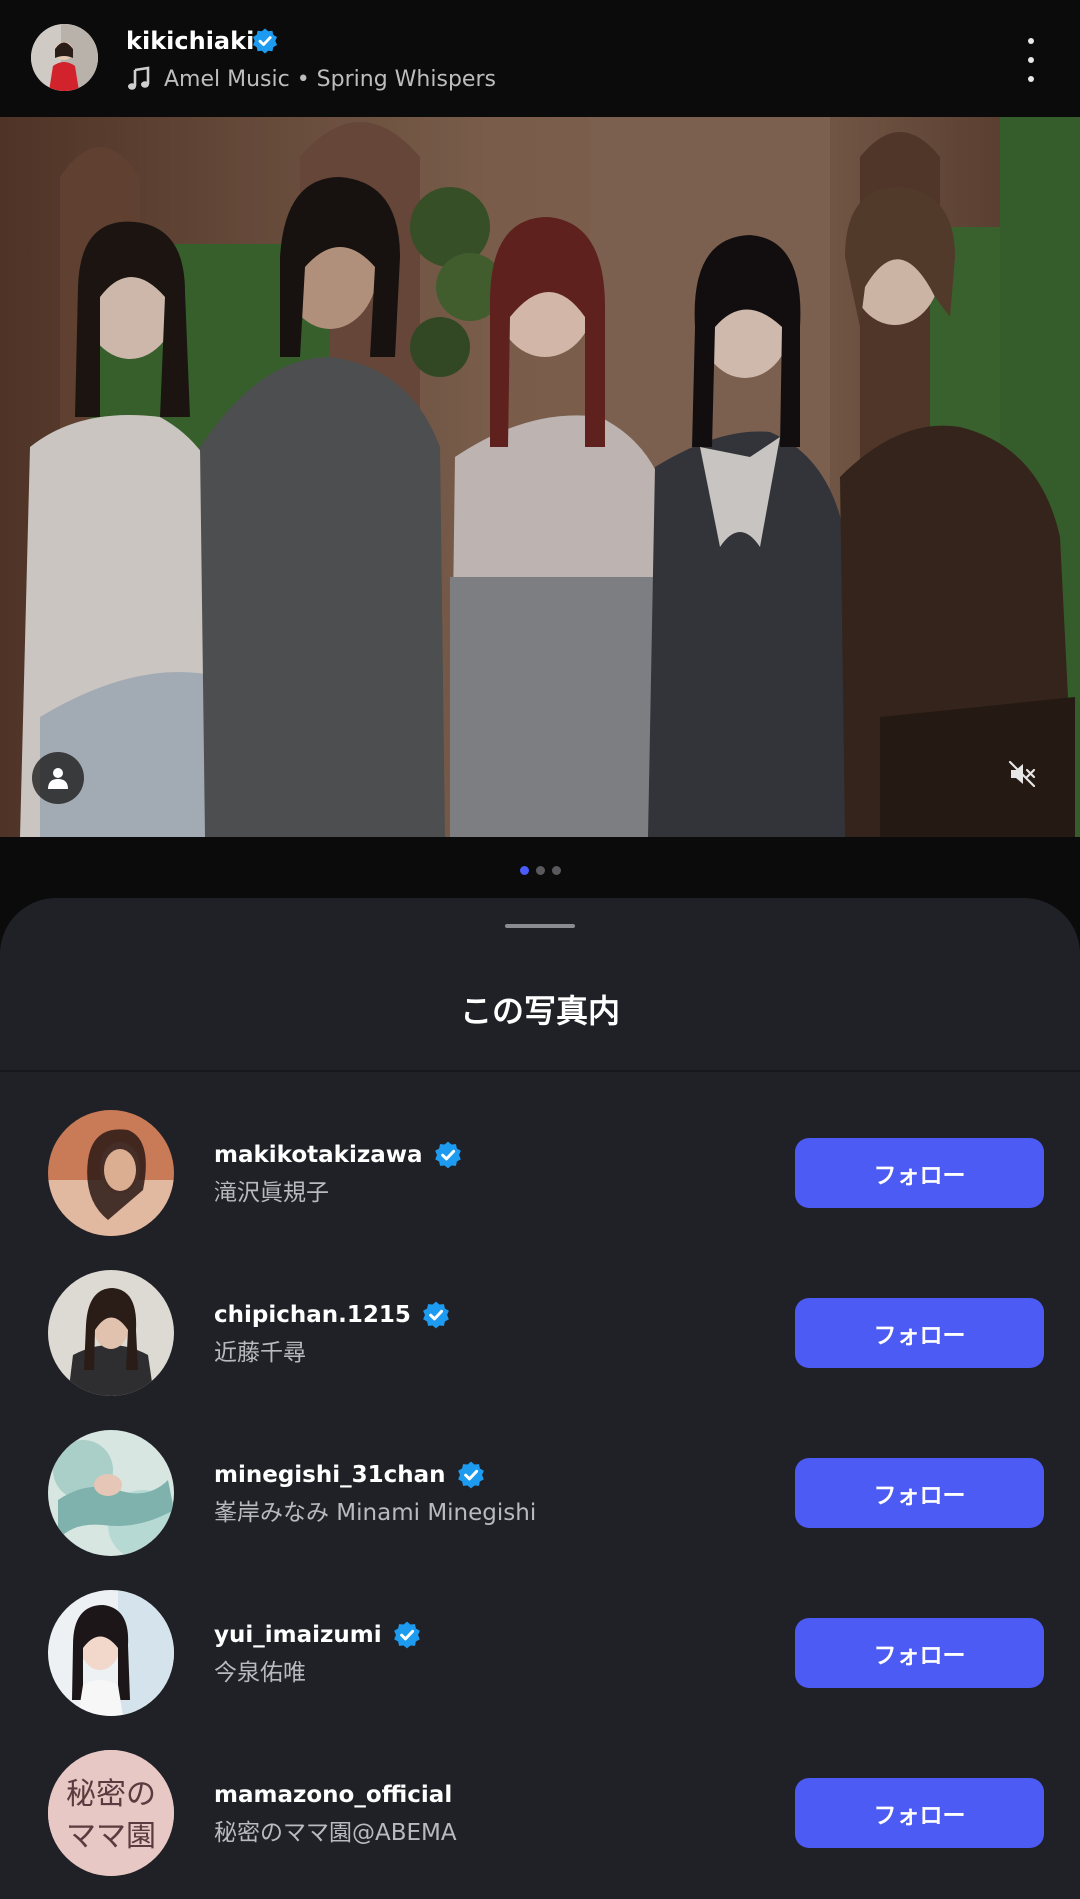 The width and height of the screenshot is (1080, 1899). I want to click on user-display-name: 今泉佑唯, so click(260, 1673).